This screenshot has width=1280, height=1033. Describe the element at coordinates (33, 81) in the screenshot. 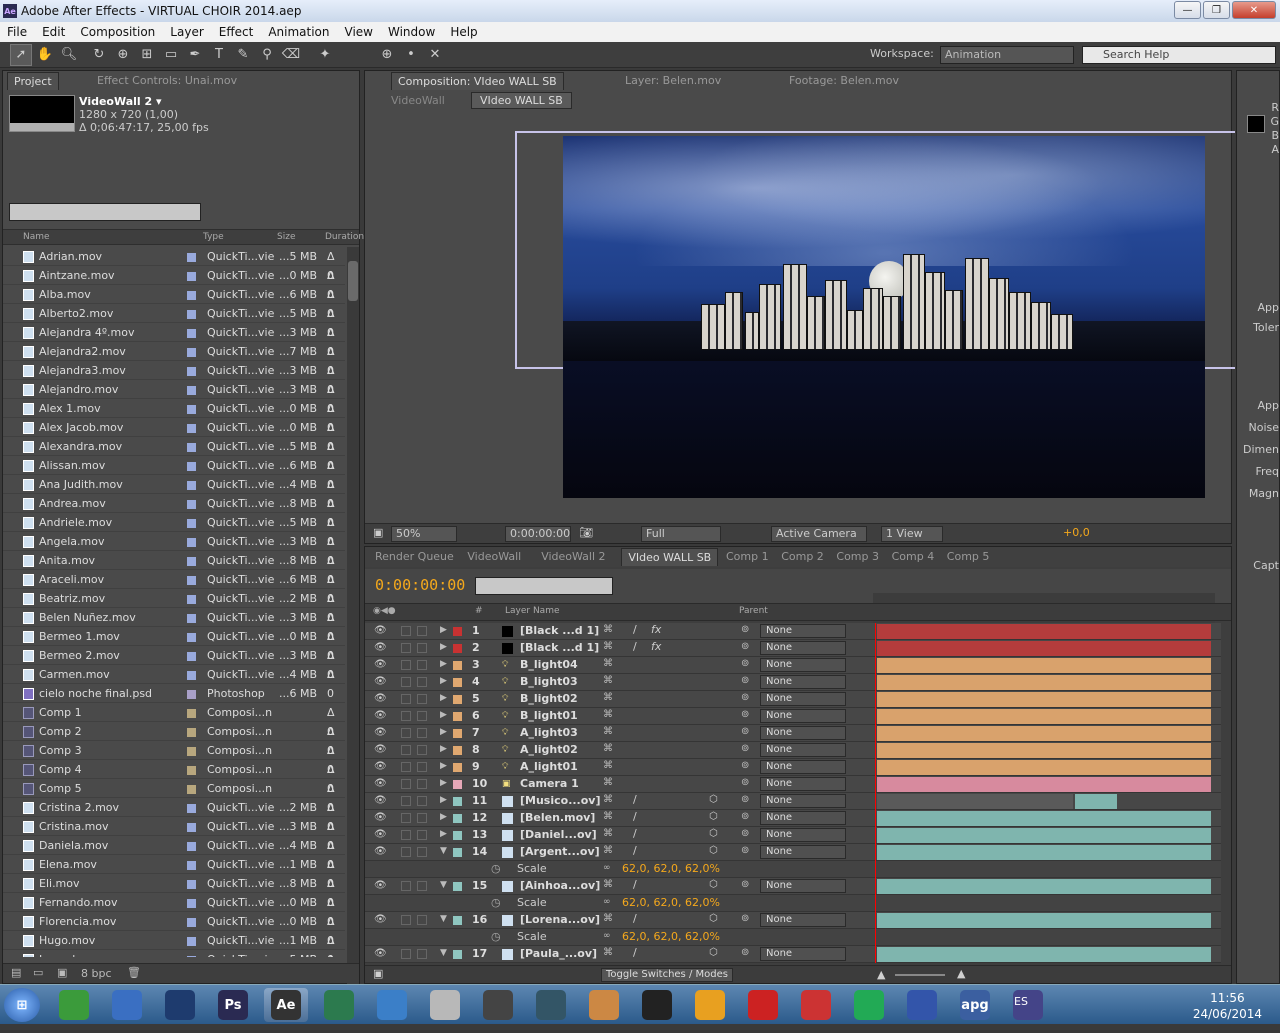

I see `tab-project: Project` at that location.